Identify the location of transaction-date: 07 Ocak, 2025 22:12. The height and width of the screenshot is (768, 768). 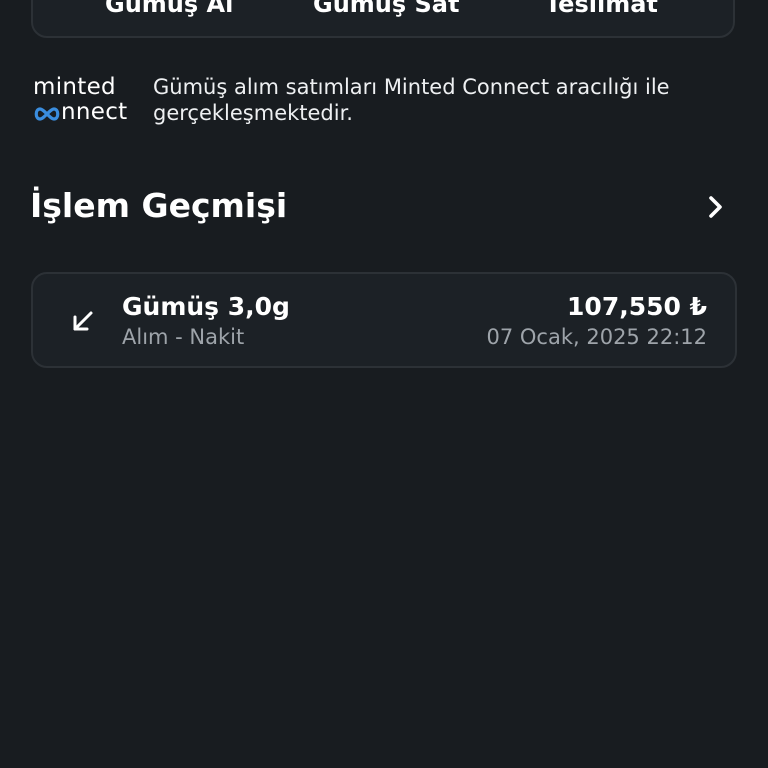
(597, 337).